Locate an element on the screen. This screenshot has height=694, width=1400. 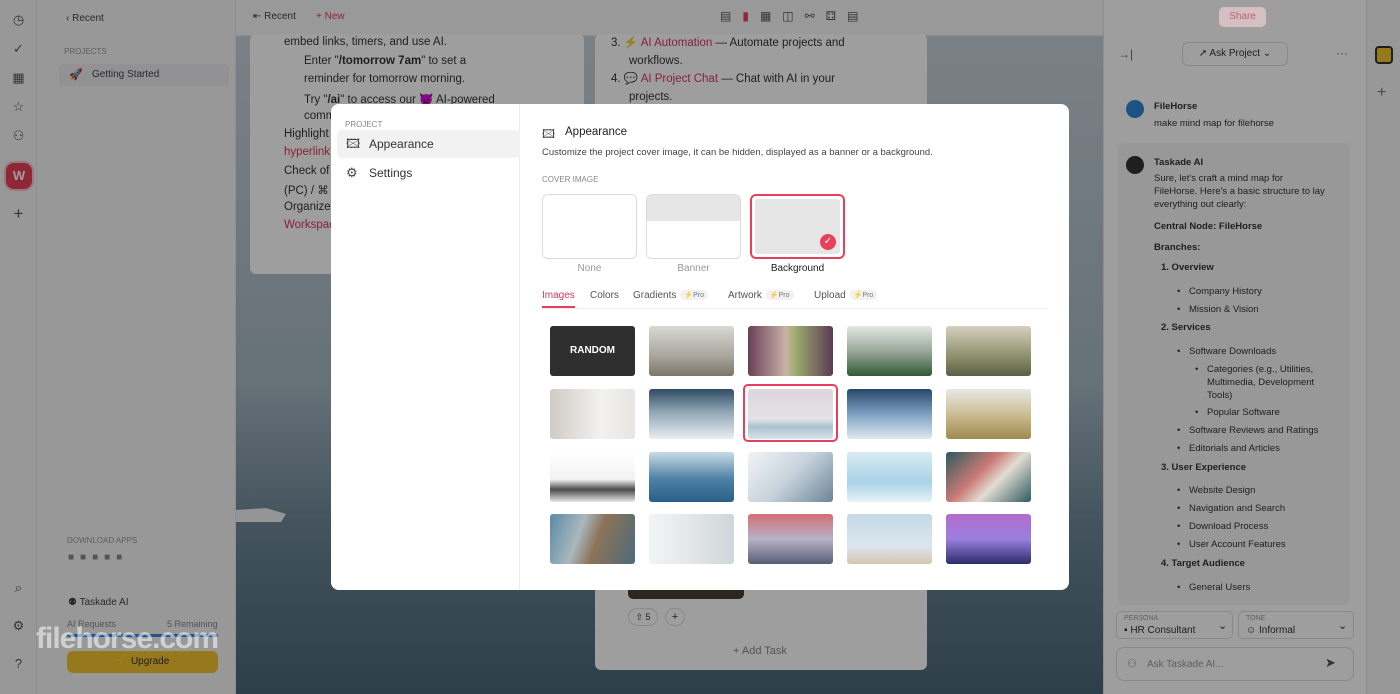
cover-option-background: ✓ is located at coordinates (797, 226).